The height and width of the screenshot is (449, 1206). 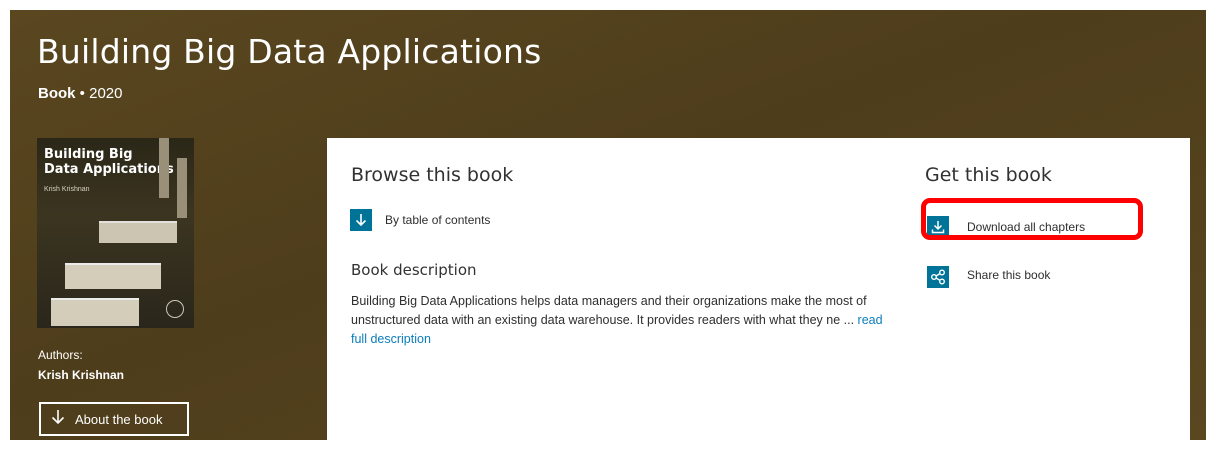 I want to click on share-icon, so click(x=938, y=277).